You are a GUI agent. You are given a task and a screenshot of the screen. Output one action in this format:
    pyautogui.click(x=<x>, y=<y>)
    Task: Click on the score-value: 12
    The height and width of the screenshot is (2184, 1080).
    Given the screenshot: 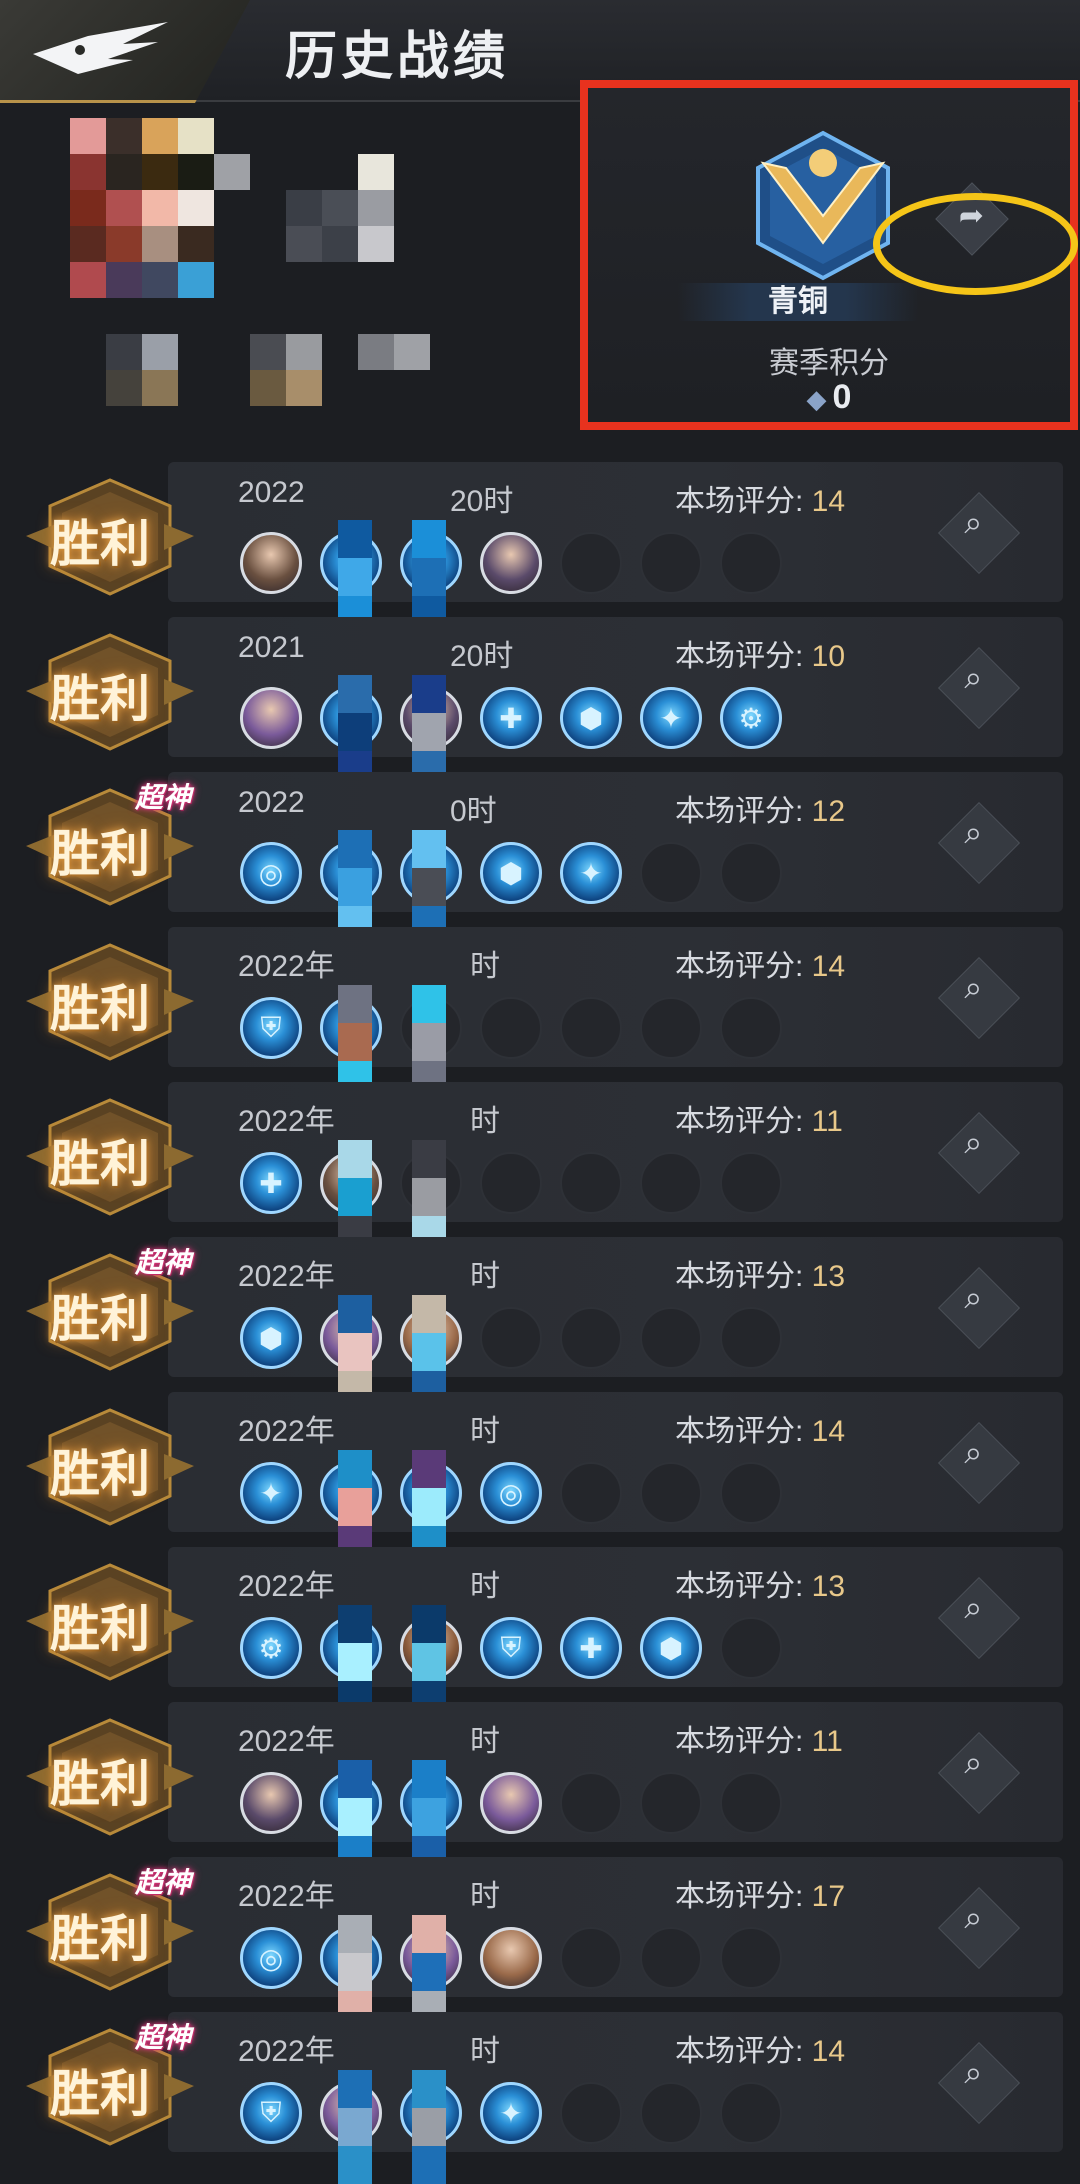 What is the action you would take?
    pyautogui.click(x=828, y=811)
    